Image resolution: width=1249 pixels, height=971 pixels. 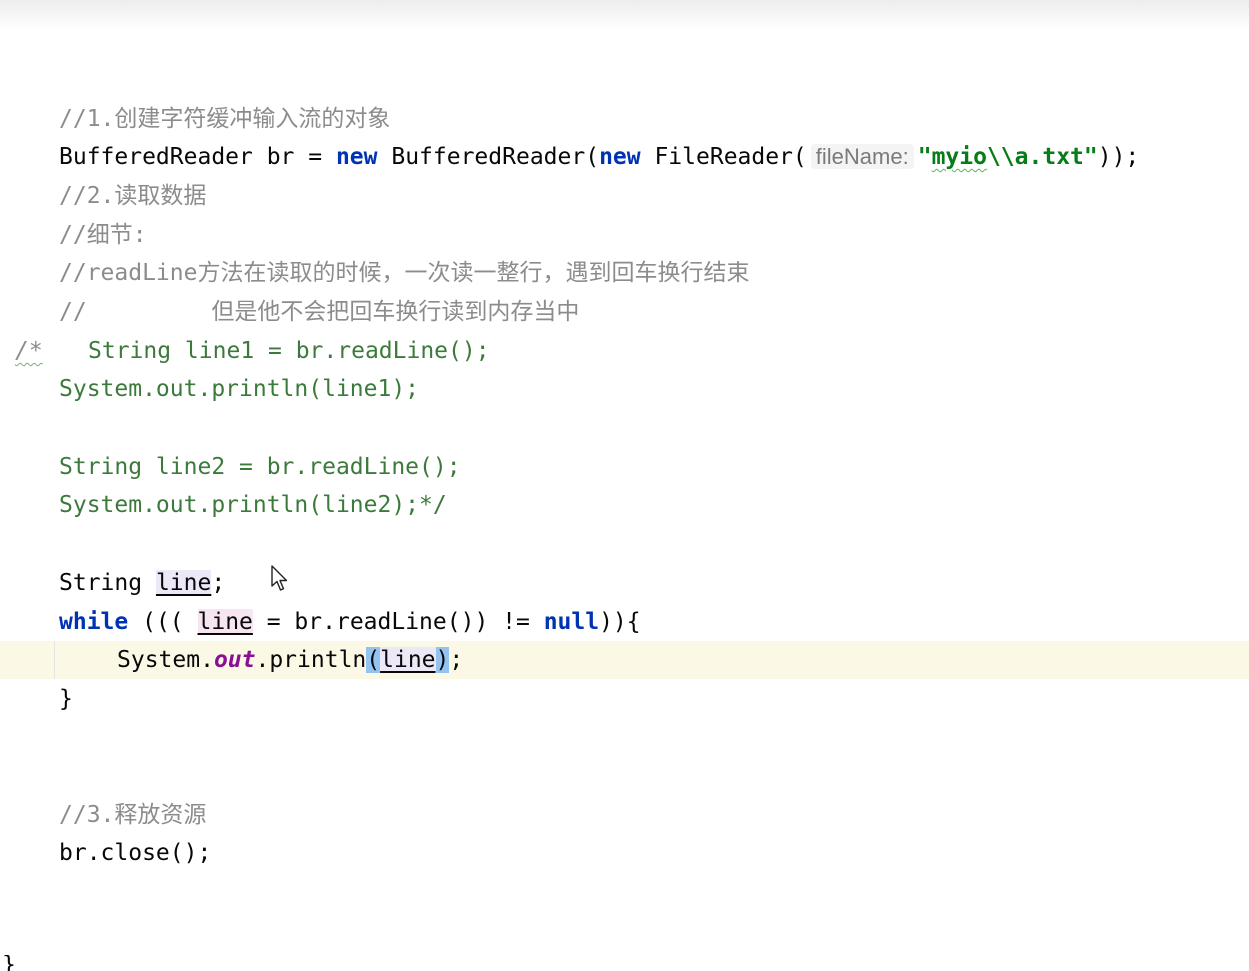 What do you see at coordinates (311, 660) in the screenshot?
I see `method-println: .println` at bounding box center [311, 660].